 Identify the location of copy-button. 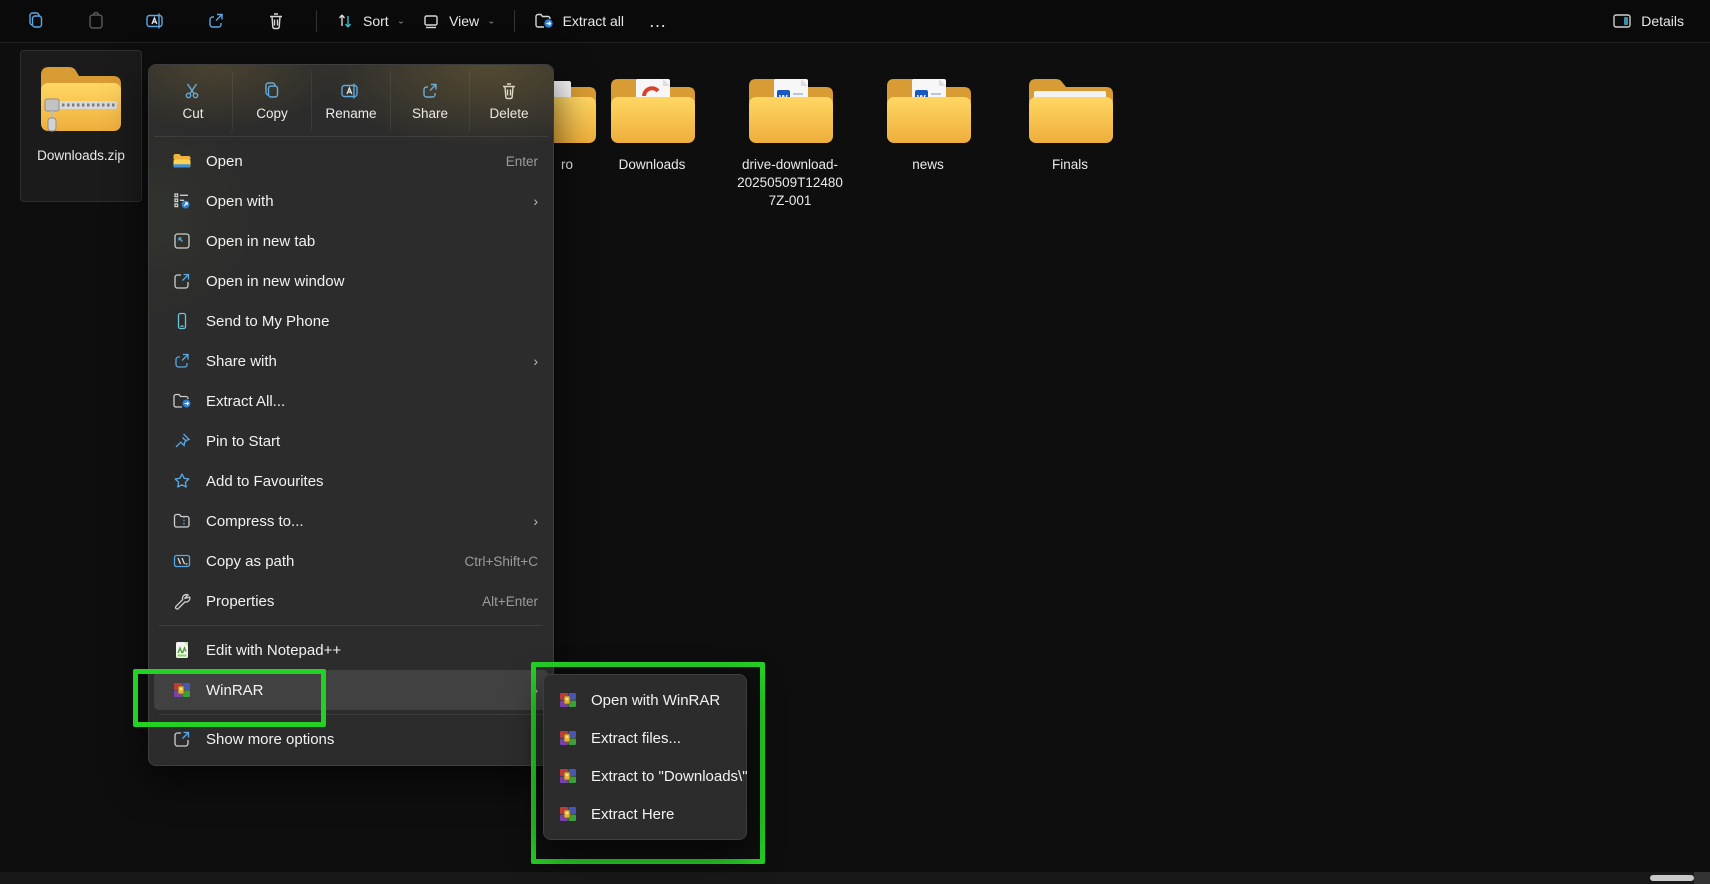
(36, 21).